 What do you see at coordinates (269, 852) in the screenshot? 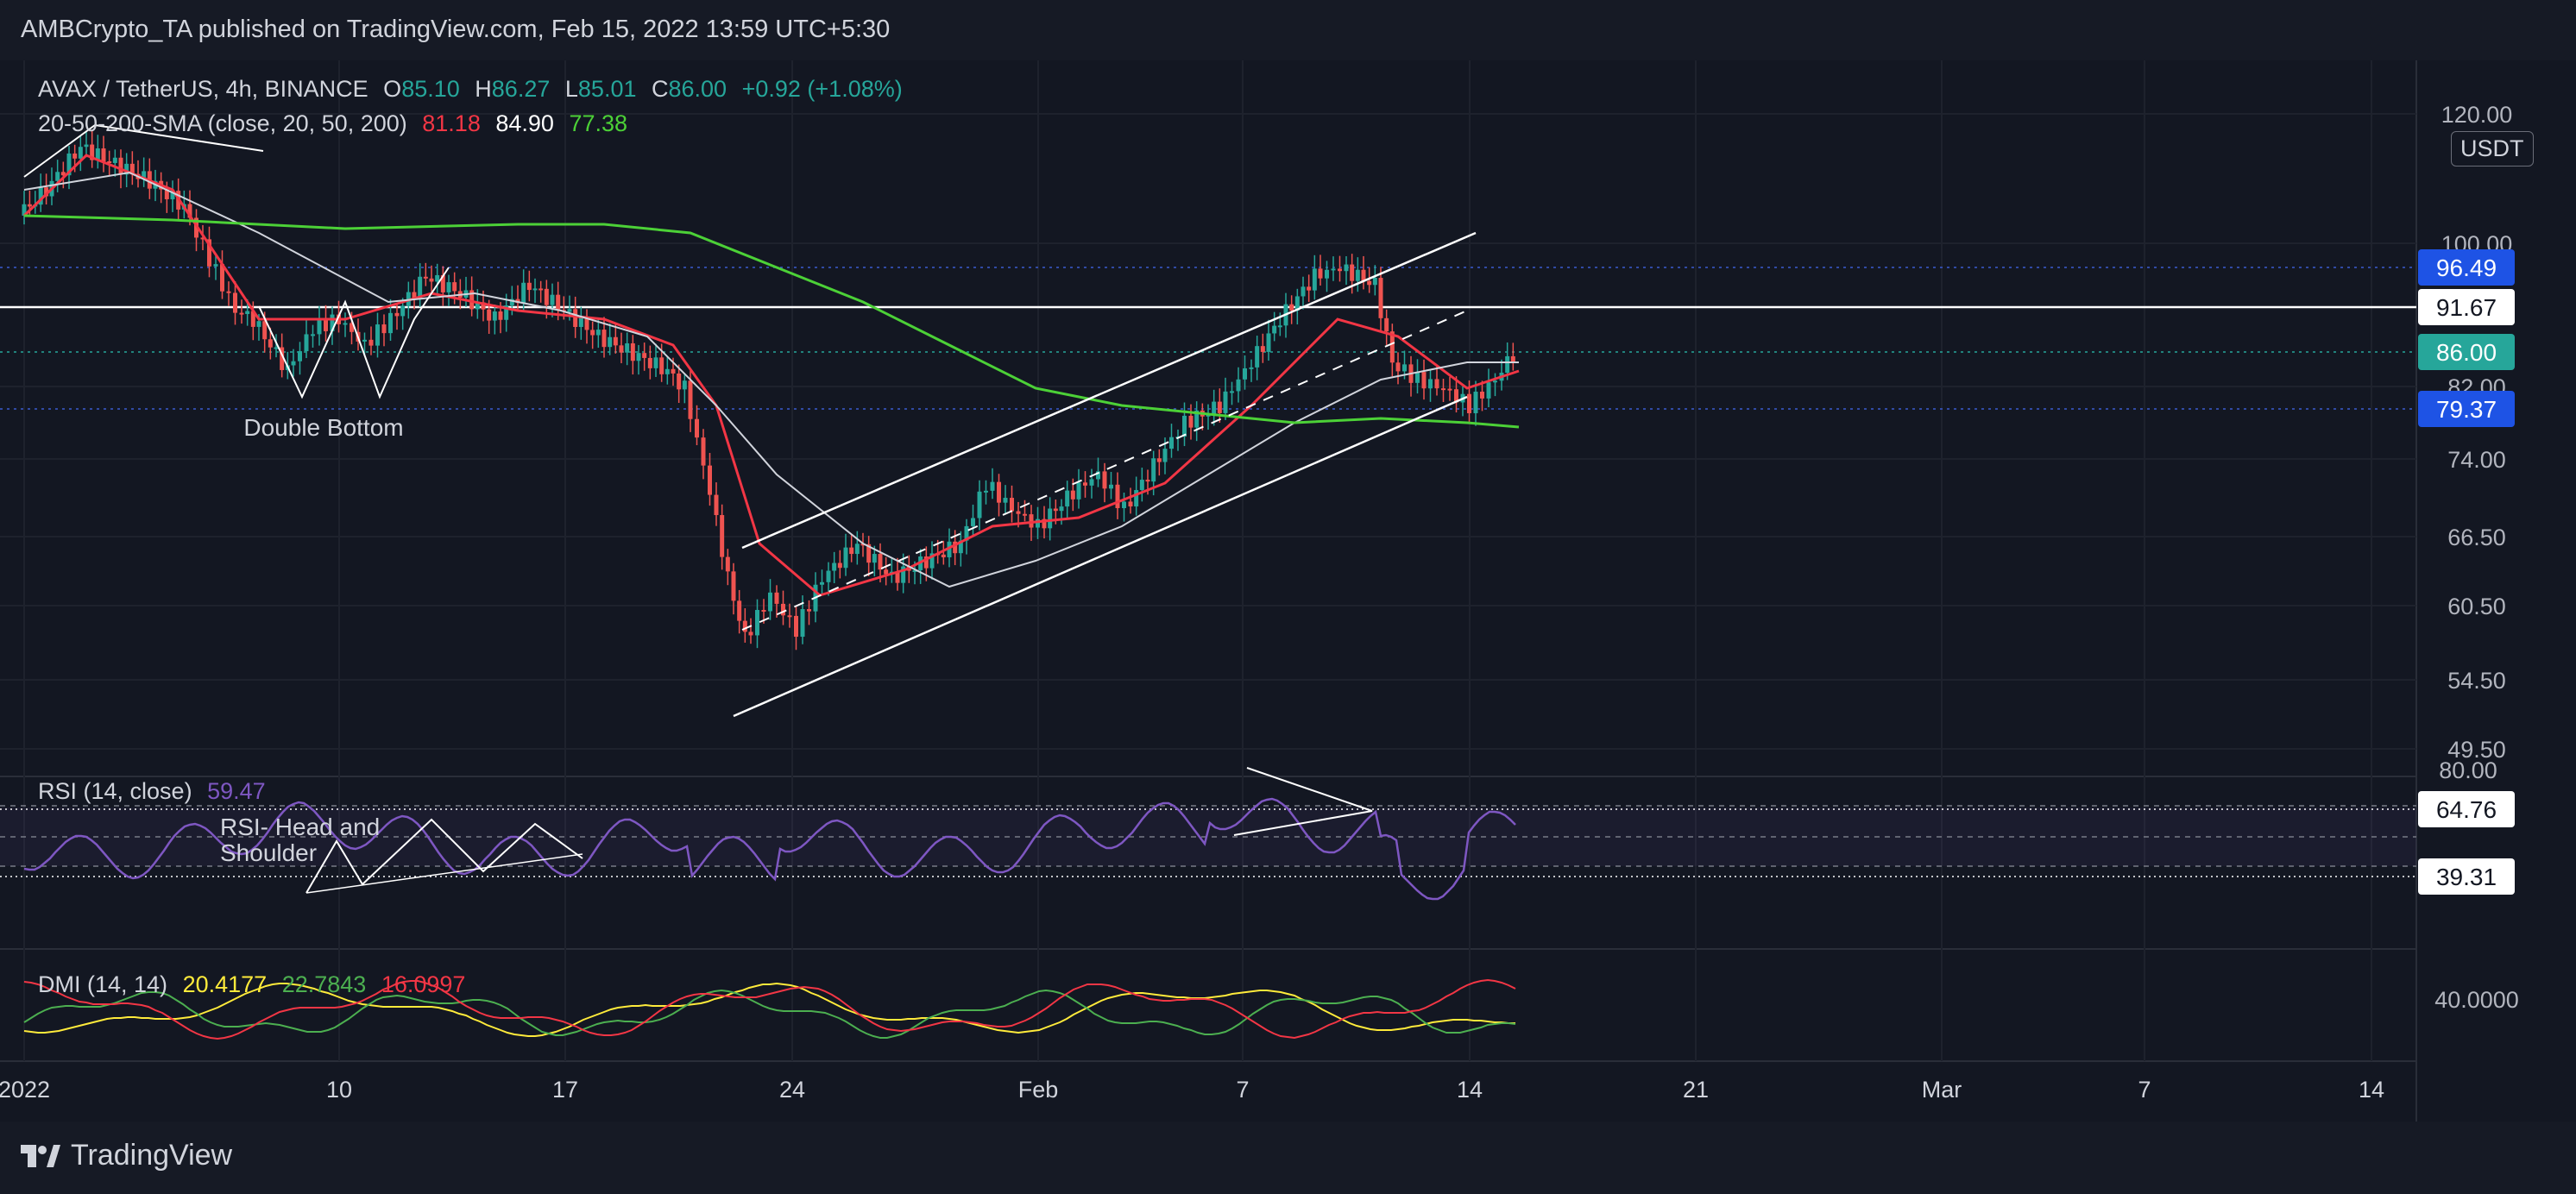
I see `rsi-annotation-line: Shoulder` at bounding box center [269, 852].